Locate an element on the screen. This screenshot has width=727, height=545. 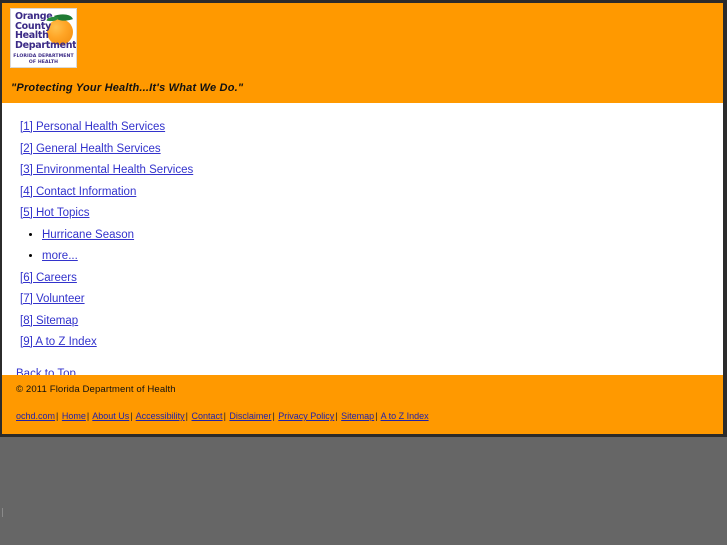
nav-link-contact-information: [4] Contact Information is located at coordinates (78, 192).